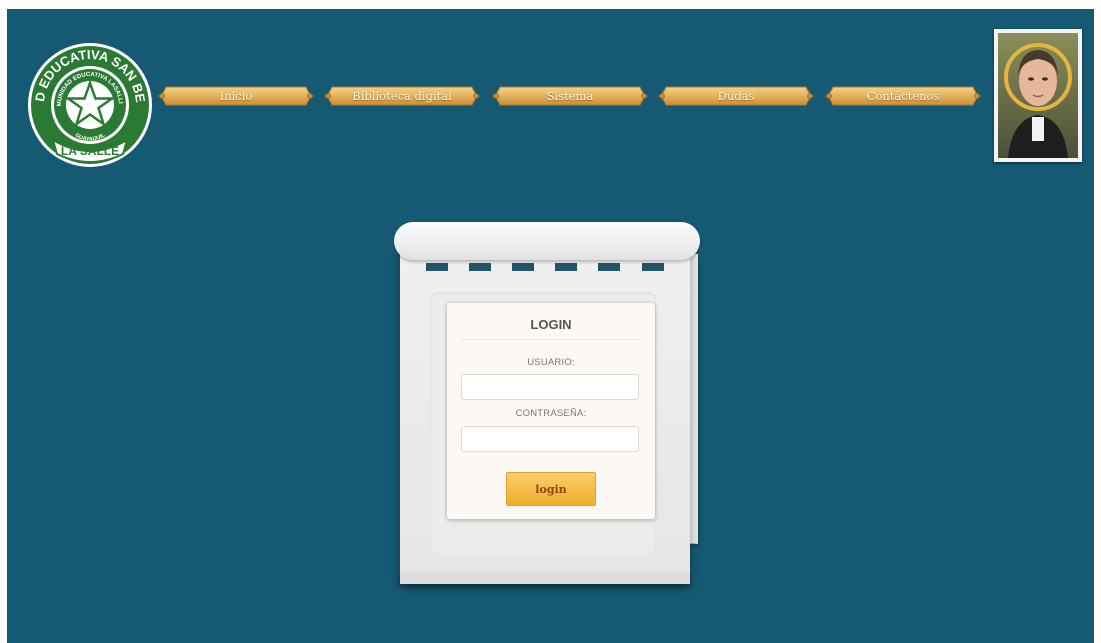 This screenshot has width=1101, height=643. What do you see at coordinates (551, 413) in the screenshot?
I see `password-label: CONTRASEÑA:` at bounding box center [551, 413].